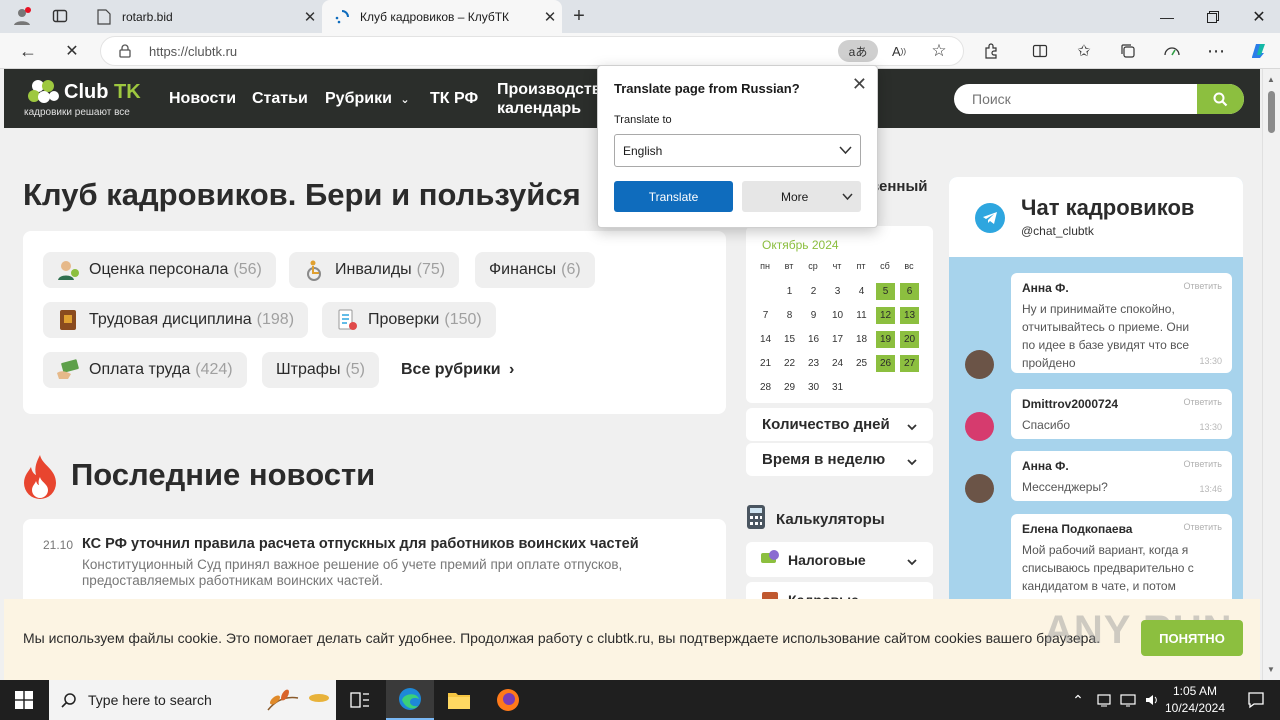  I want to click on firefox-icon, so click(508, 700).